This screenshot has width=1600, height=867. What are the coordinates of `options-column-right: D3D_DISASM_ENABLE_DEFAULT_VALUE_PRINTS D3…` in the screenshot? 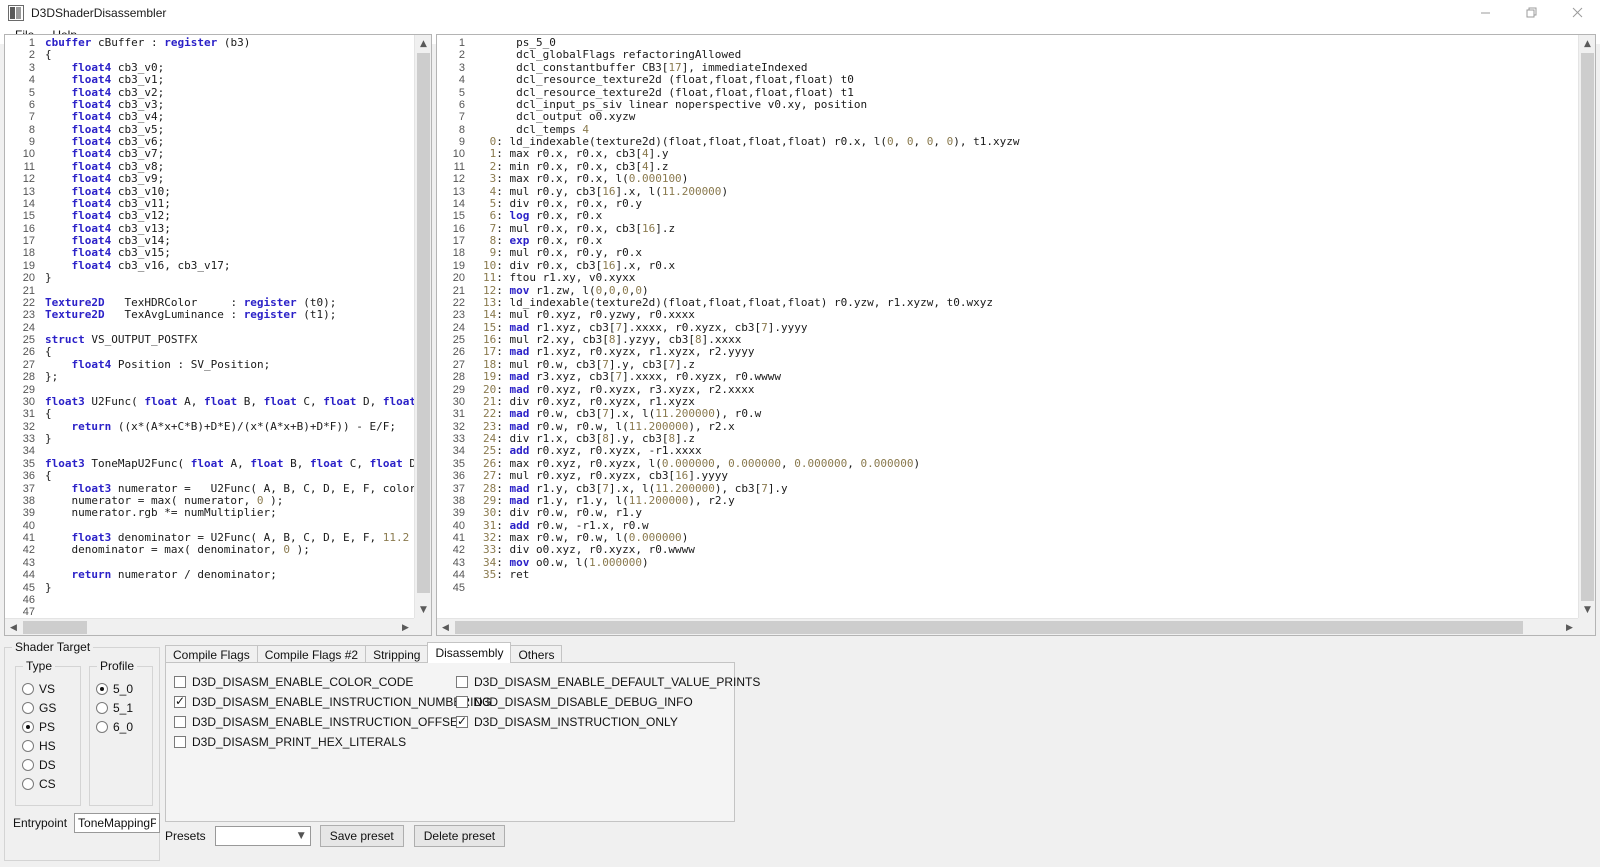 It's located at (608, 702).